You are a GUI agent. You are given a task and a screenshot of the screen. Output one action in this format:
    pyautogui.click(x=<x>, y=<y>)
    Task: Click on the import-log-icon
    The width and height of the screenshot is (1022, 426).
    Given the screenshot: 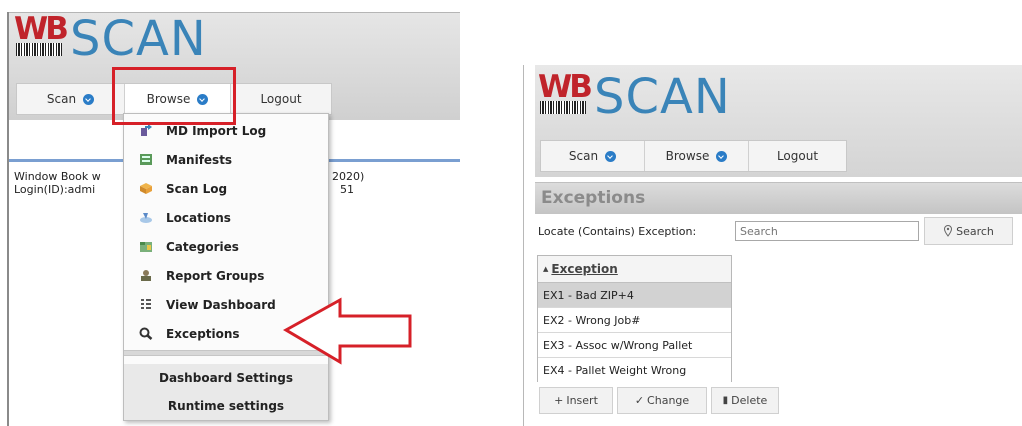 What is the action you would take?
    pyautogui.click(x=146, y=130)
    